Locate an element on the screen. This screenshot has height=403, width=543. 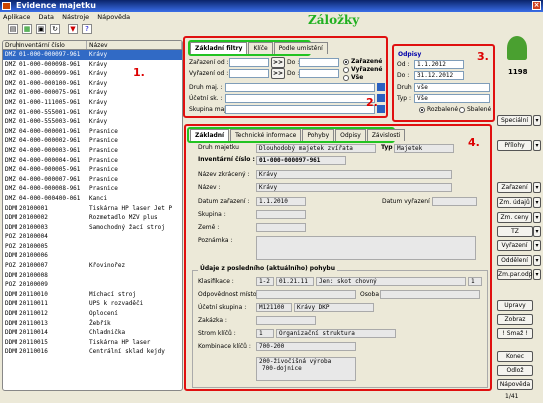
table-row: DMZ 04-000-000004-961 Prasnice is located at coordinates (92, 161).